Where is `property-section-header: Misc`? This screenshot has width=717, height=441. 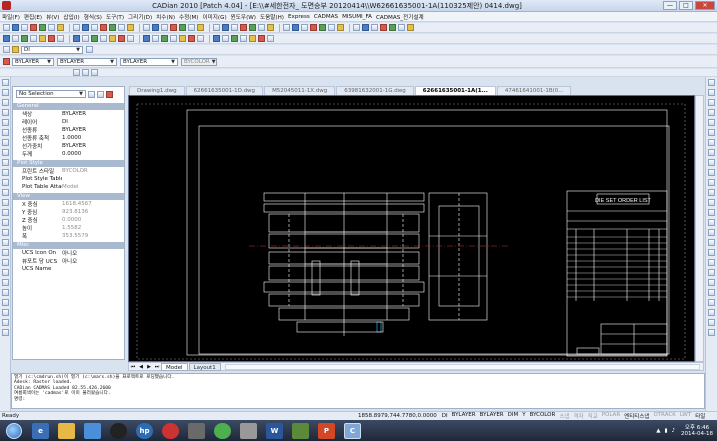
property-section-header: Misc is located at coordinates (68, 245).